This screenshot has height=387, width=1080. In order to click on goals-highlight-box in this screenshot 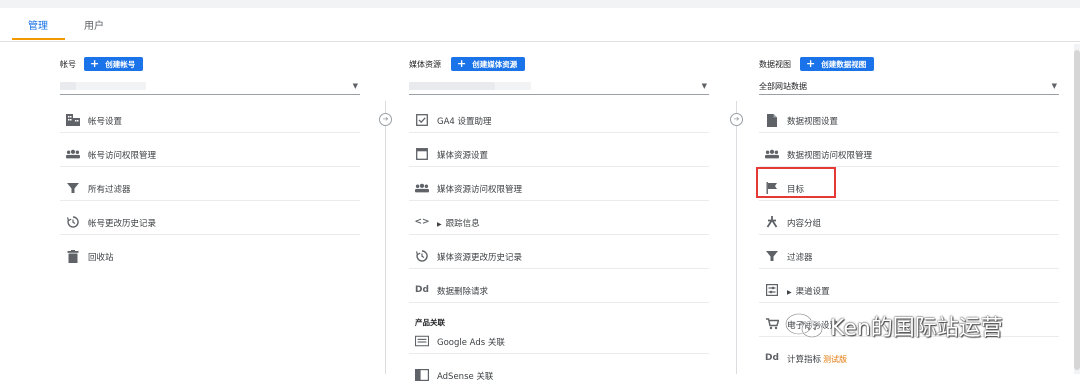, I will do `click(796, 182)`.